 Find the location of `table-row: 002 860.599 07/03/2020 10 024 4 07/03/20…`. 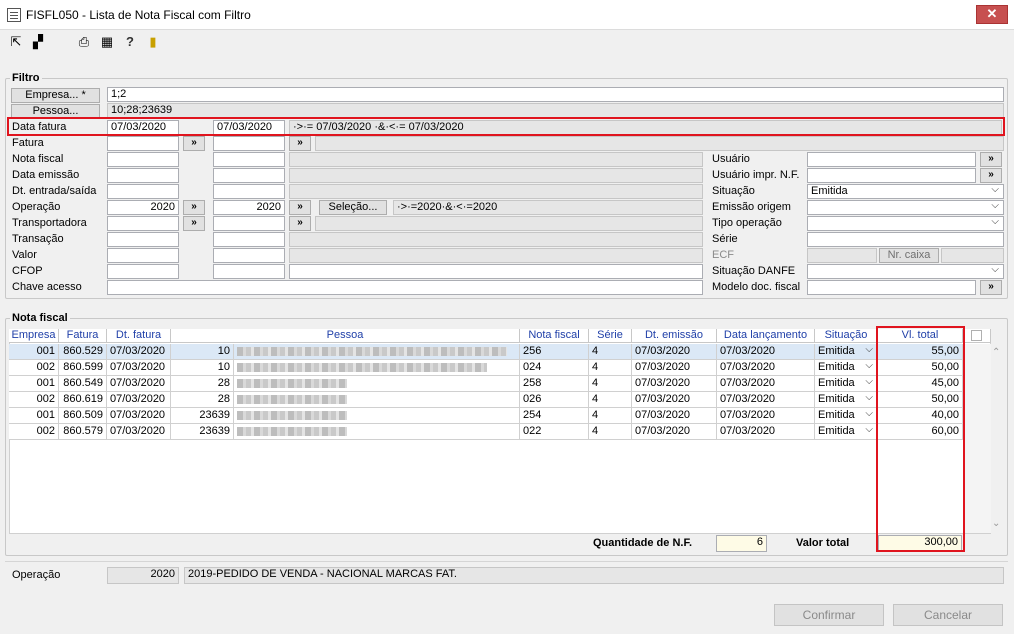

table-row: 002 860.599 07/03/2020 10 024 4 07/03/20… is located at coordinates (486, 368).